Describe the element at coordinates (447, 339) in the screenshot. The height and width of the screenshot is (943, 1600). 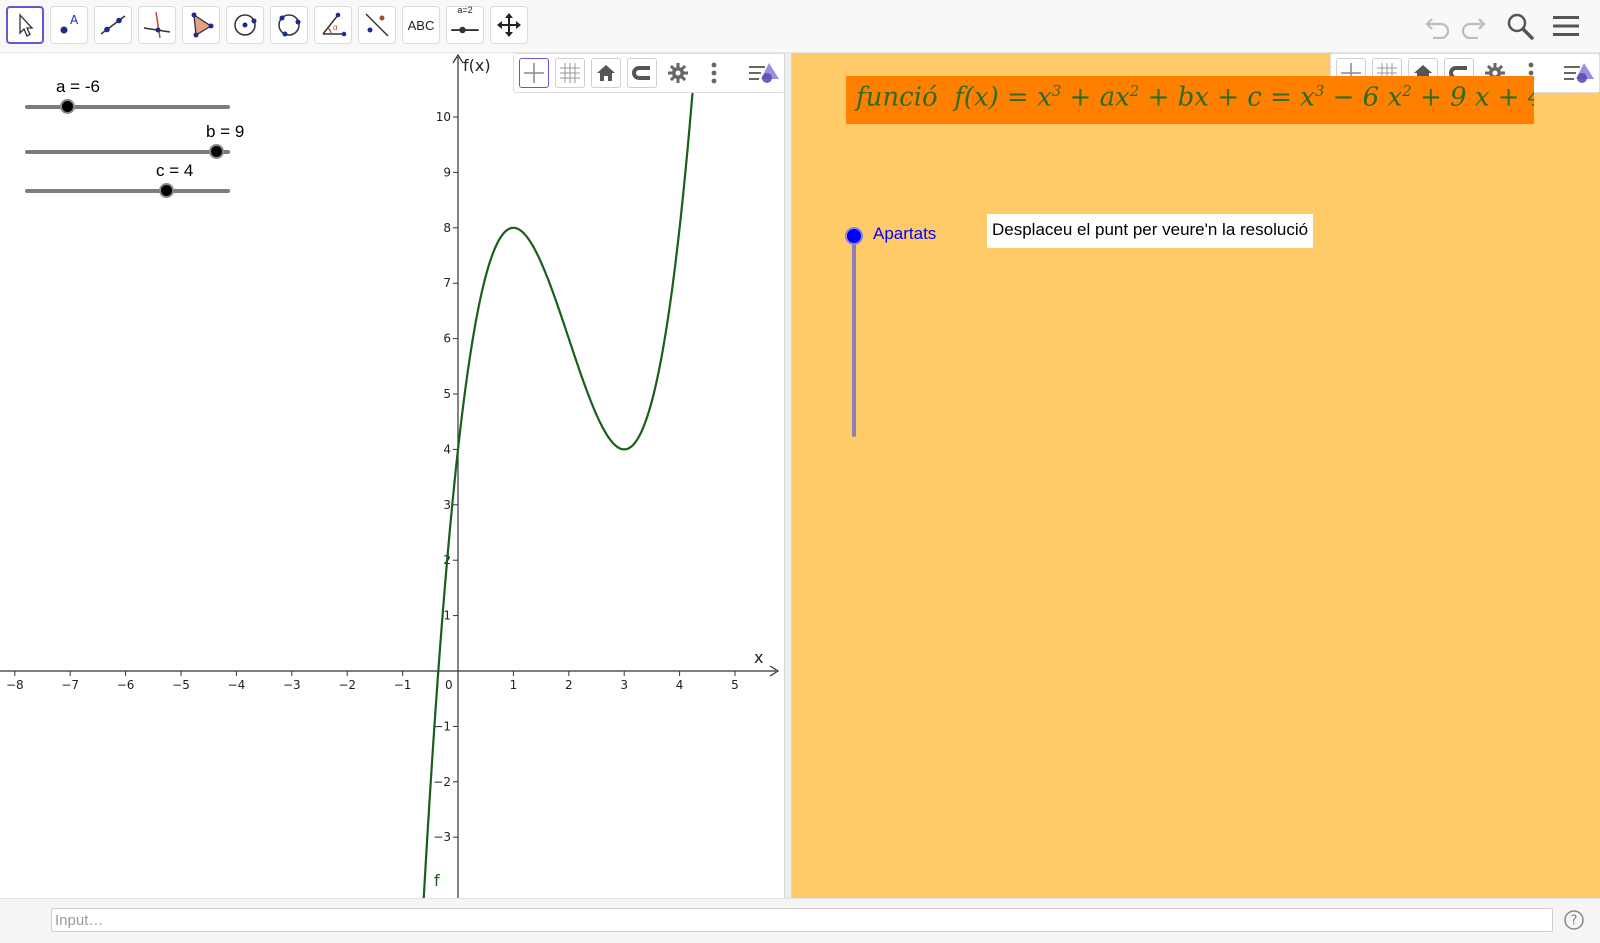
I see `y-tick-label: 6` at that location.